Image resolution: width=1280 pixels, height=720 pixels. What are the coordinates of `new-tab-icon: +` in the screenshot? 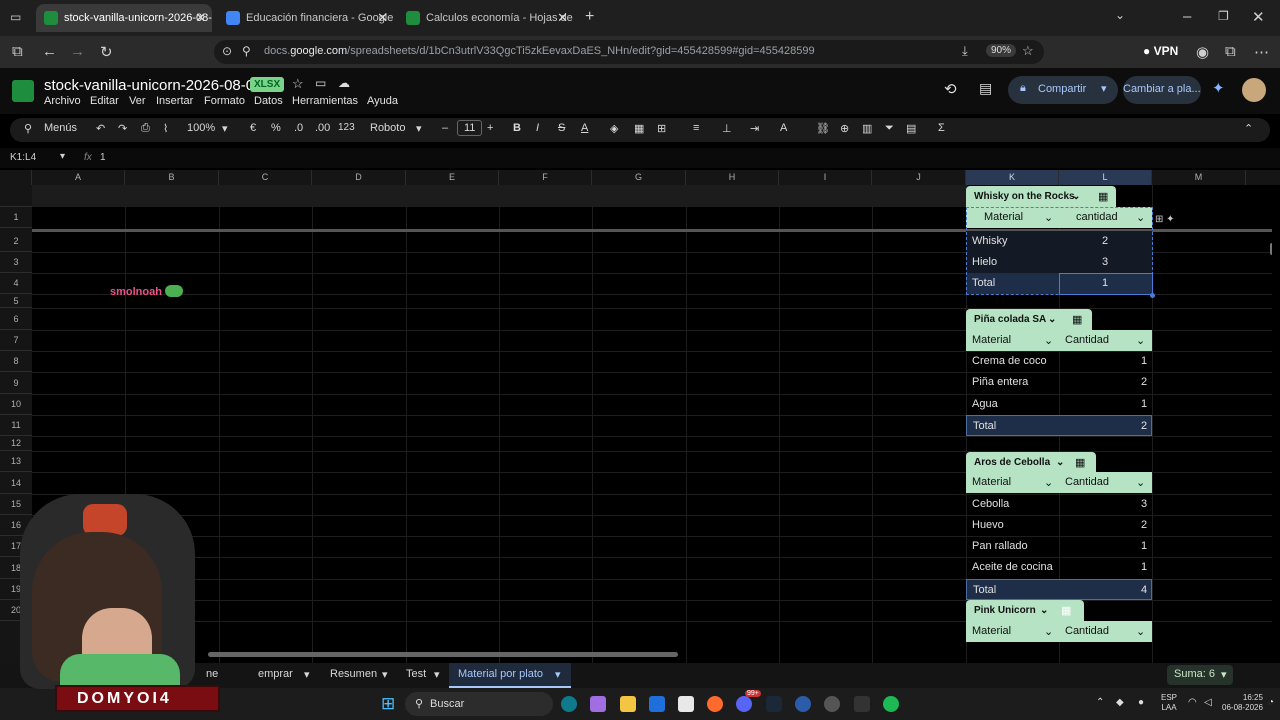 It's located at (589, 17).